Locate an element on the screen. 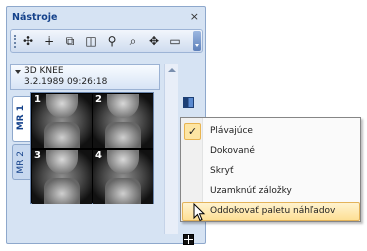 Image resolution: width=367 pixels, height=251 pixels. thumbnail-knee: 3 is located at coordinates (62, 177).